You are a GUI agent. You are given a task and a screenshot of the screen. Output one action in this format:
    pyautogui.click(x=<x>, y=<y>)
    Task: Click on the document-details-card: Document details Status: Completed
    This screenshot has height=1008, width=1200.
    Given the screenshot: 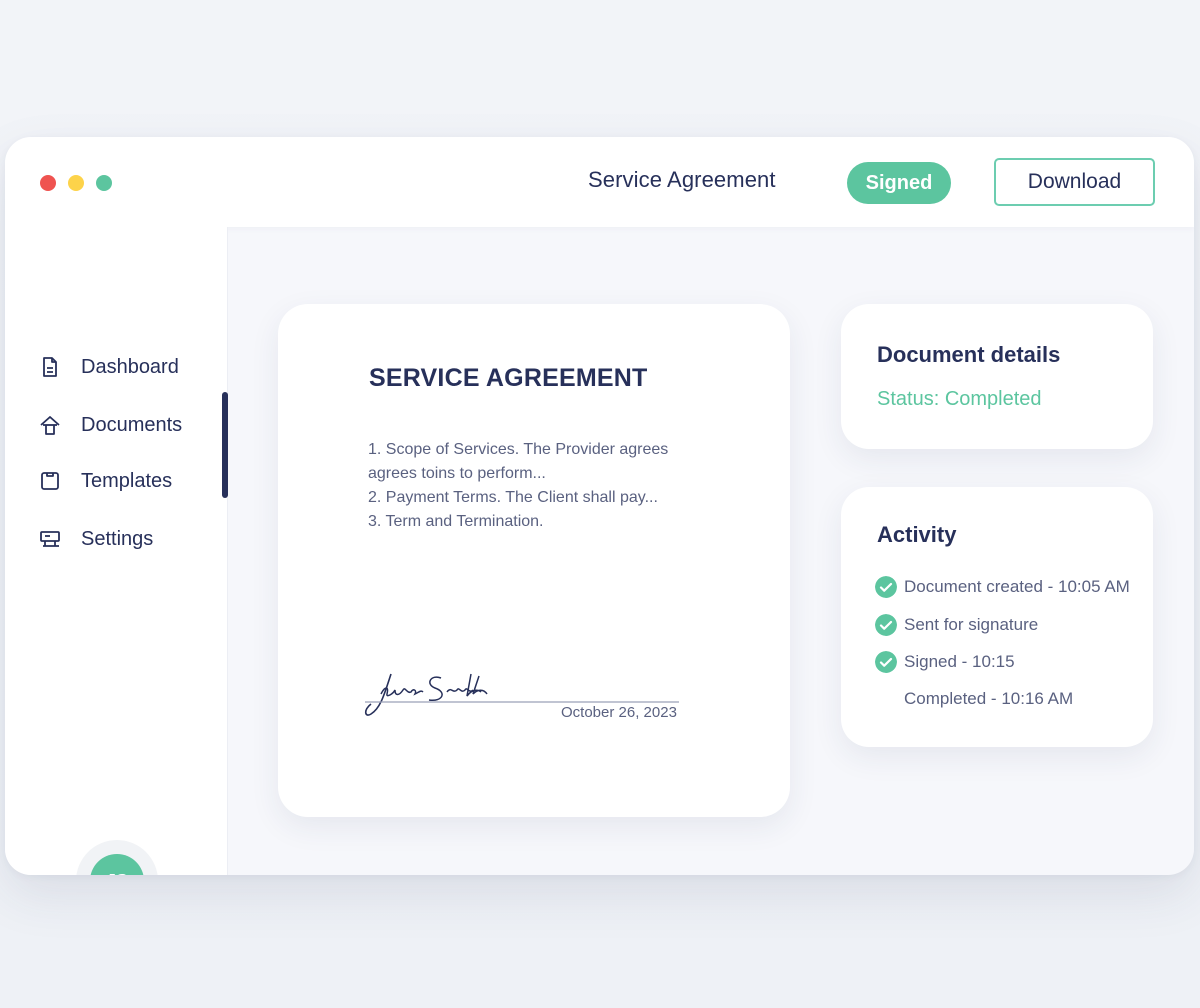 What is the action you would take?
    pyautogui.click(x=997, y=376)
    